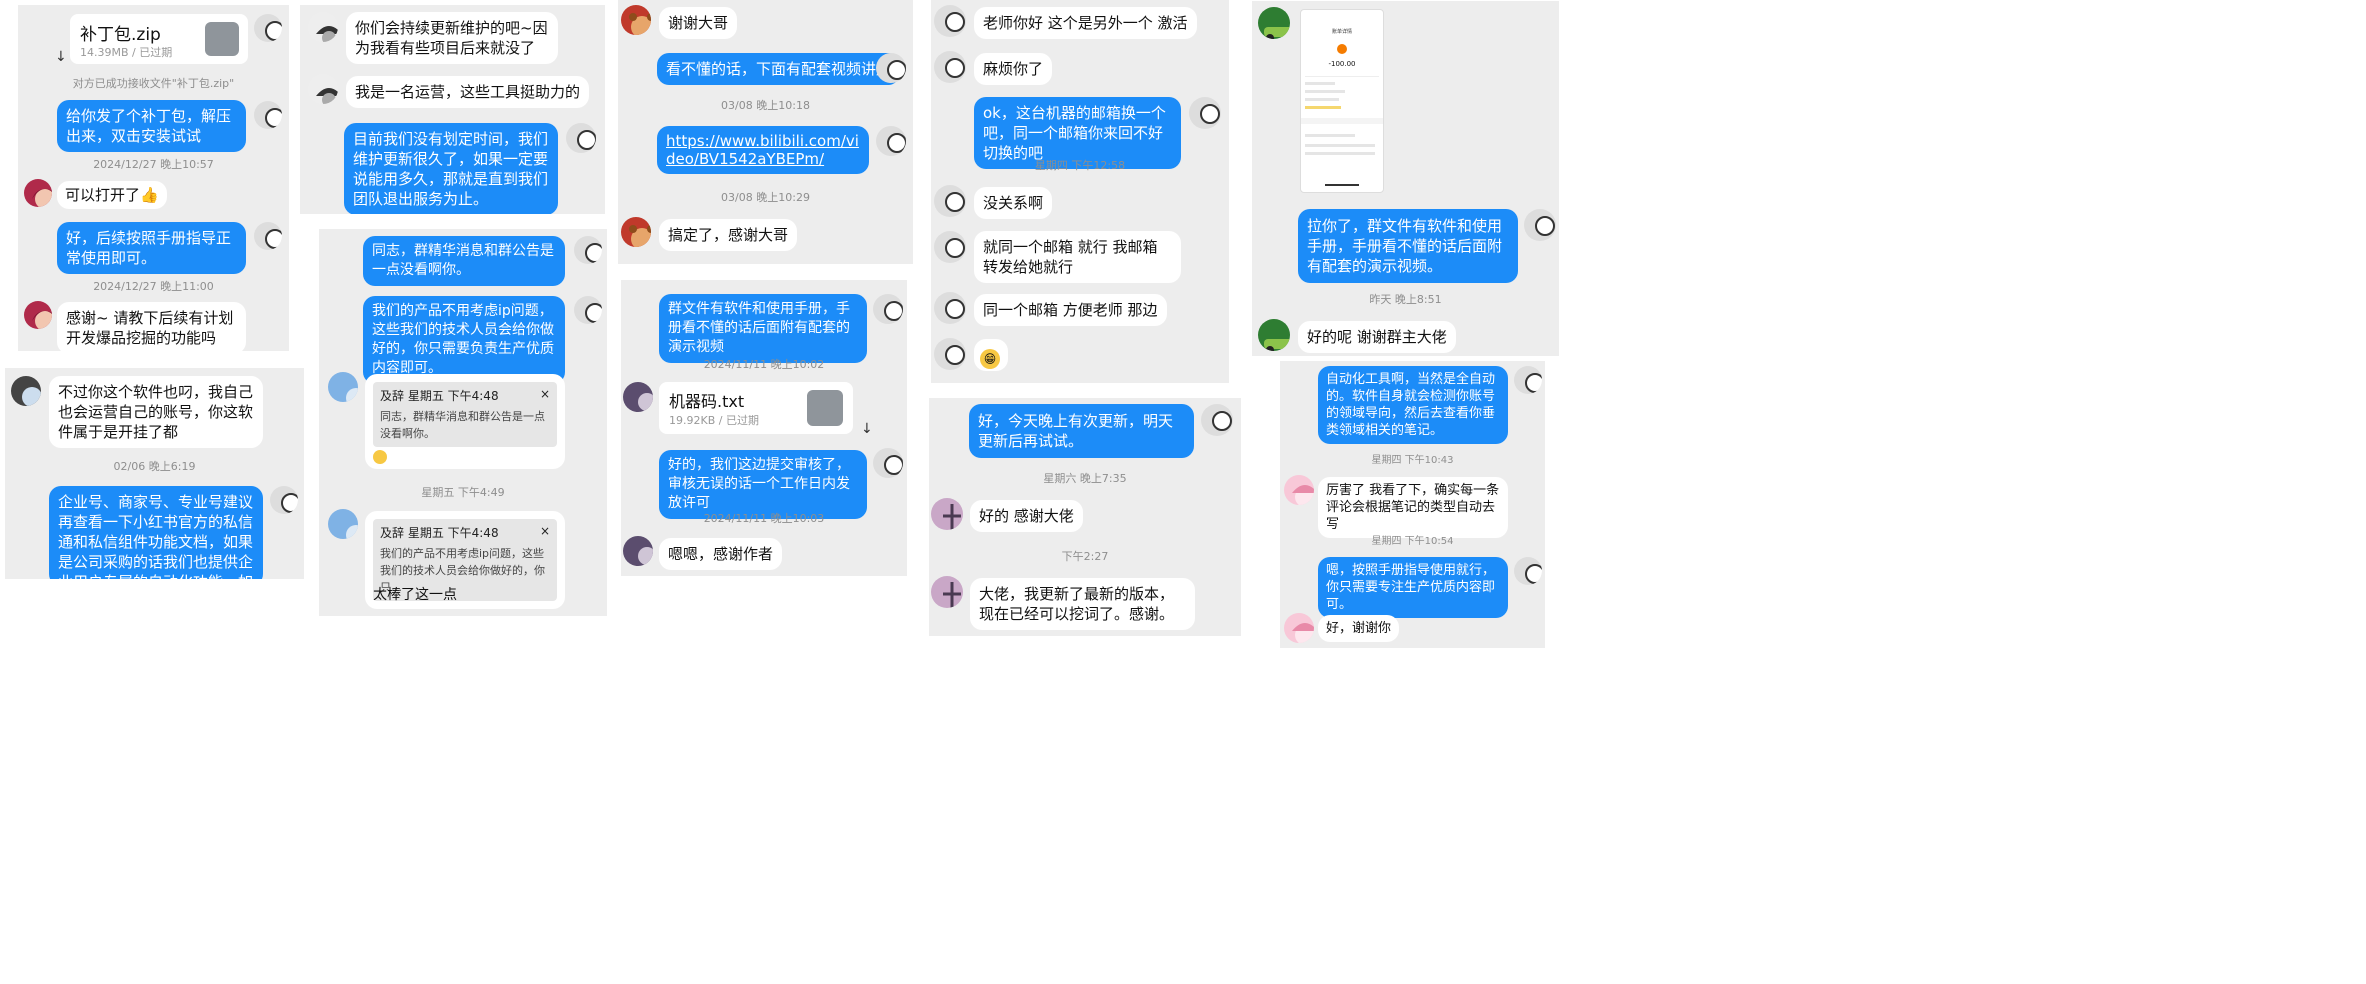 The image size is (2366, 984). What do you see at coordinates (756, 408) in the screenshot?
I see `file-card-txt: 机器码.txt 19.92KB / 已过期` at bounding box center [756, 408].